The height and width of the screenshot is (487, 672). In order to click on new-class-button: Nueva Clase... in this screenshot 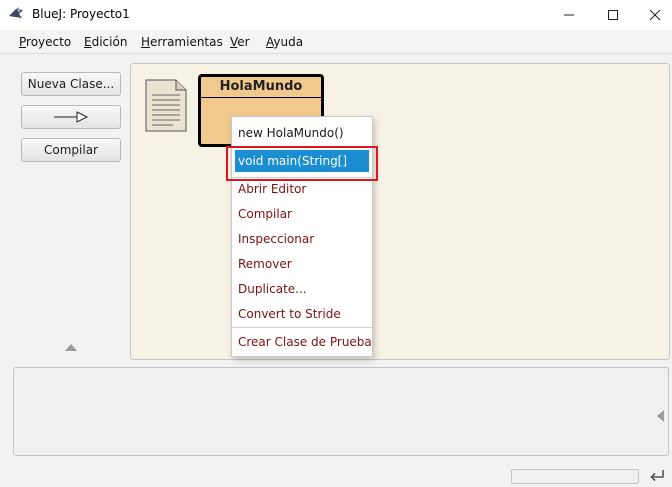, I will do `click(71, 84)`.